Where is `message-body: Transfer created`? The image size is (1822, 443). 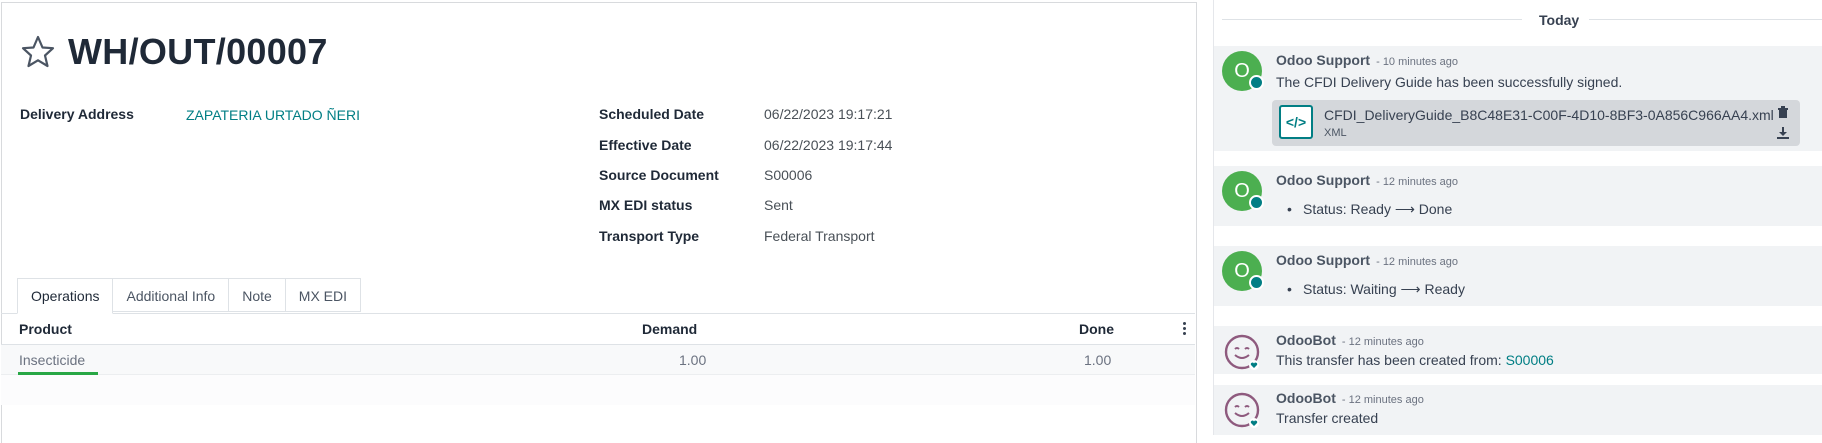 message-body: Transfer created is located at coordinates (1327, 418).